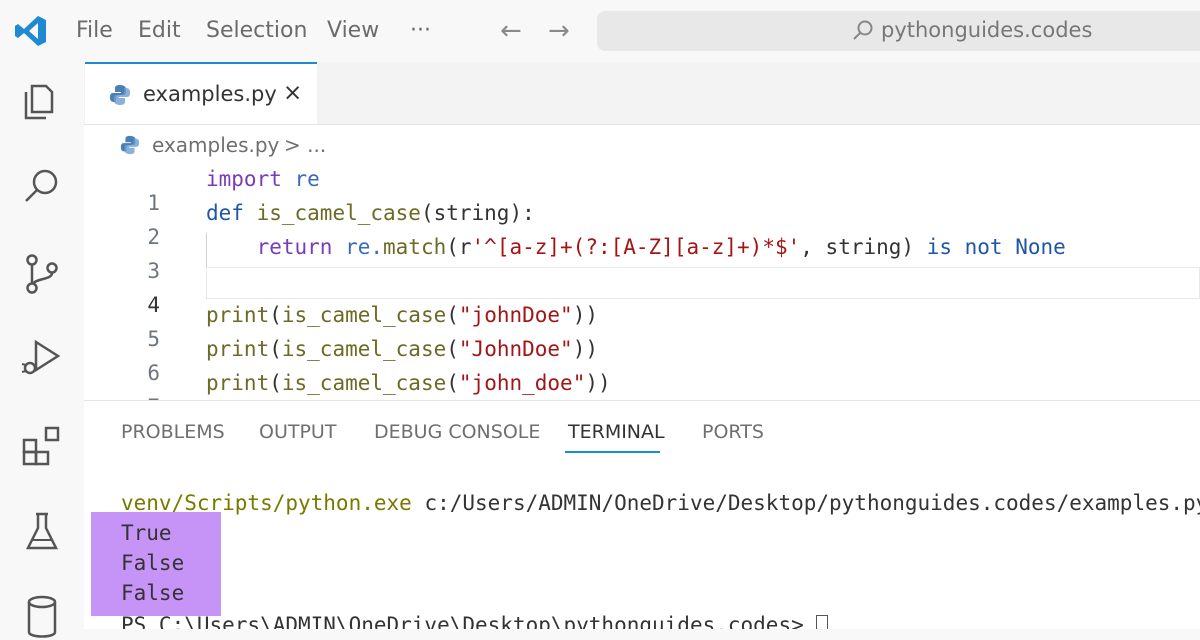 This screenshot has height=640, width=1200. Describe the element at coordinates (42, 102) in the screenshot. I see `explorer-icon` at that location.